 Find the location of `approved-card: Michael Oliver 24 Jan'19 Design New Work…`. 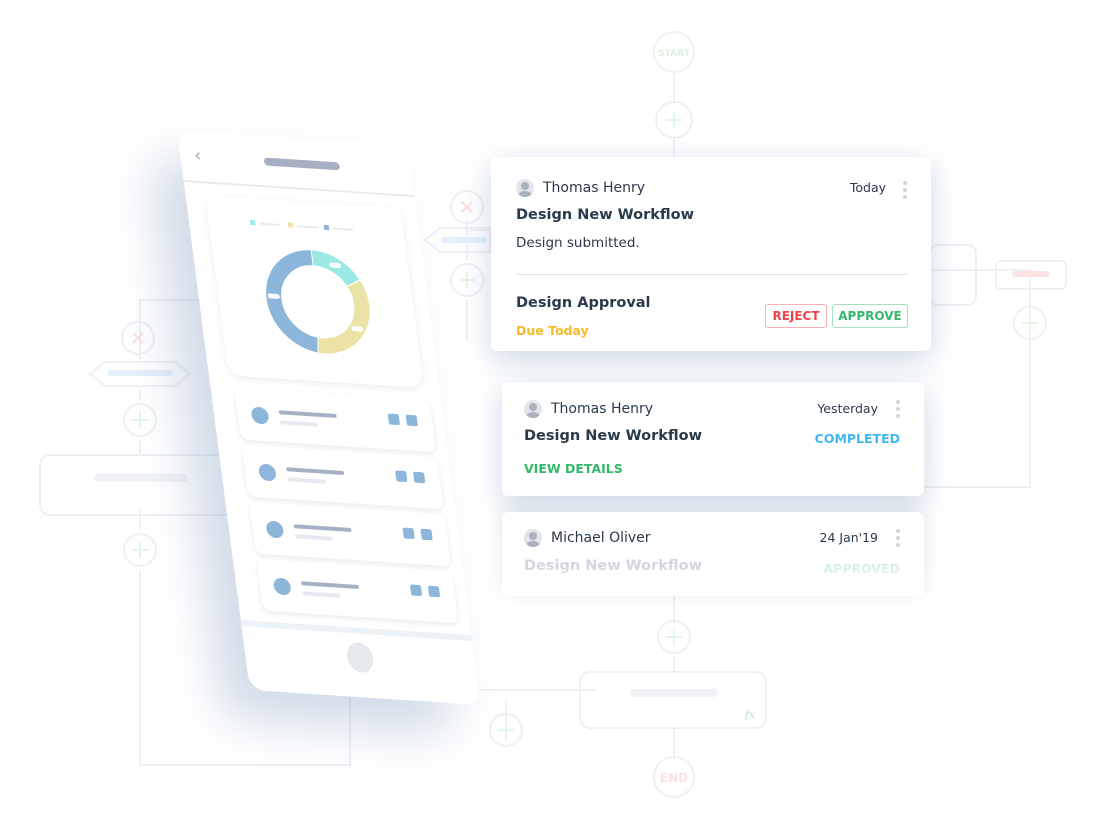

approved-card: Michael Oliver 24 Jan'19 Design New Work… is located at coordinates (713, 554).